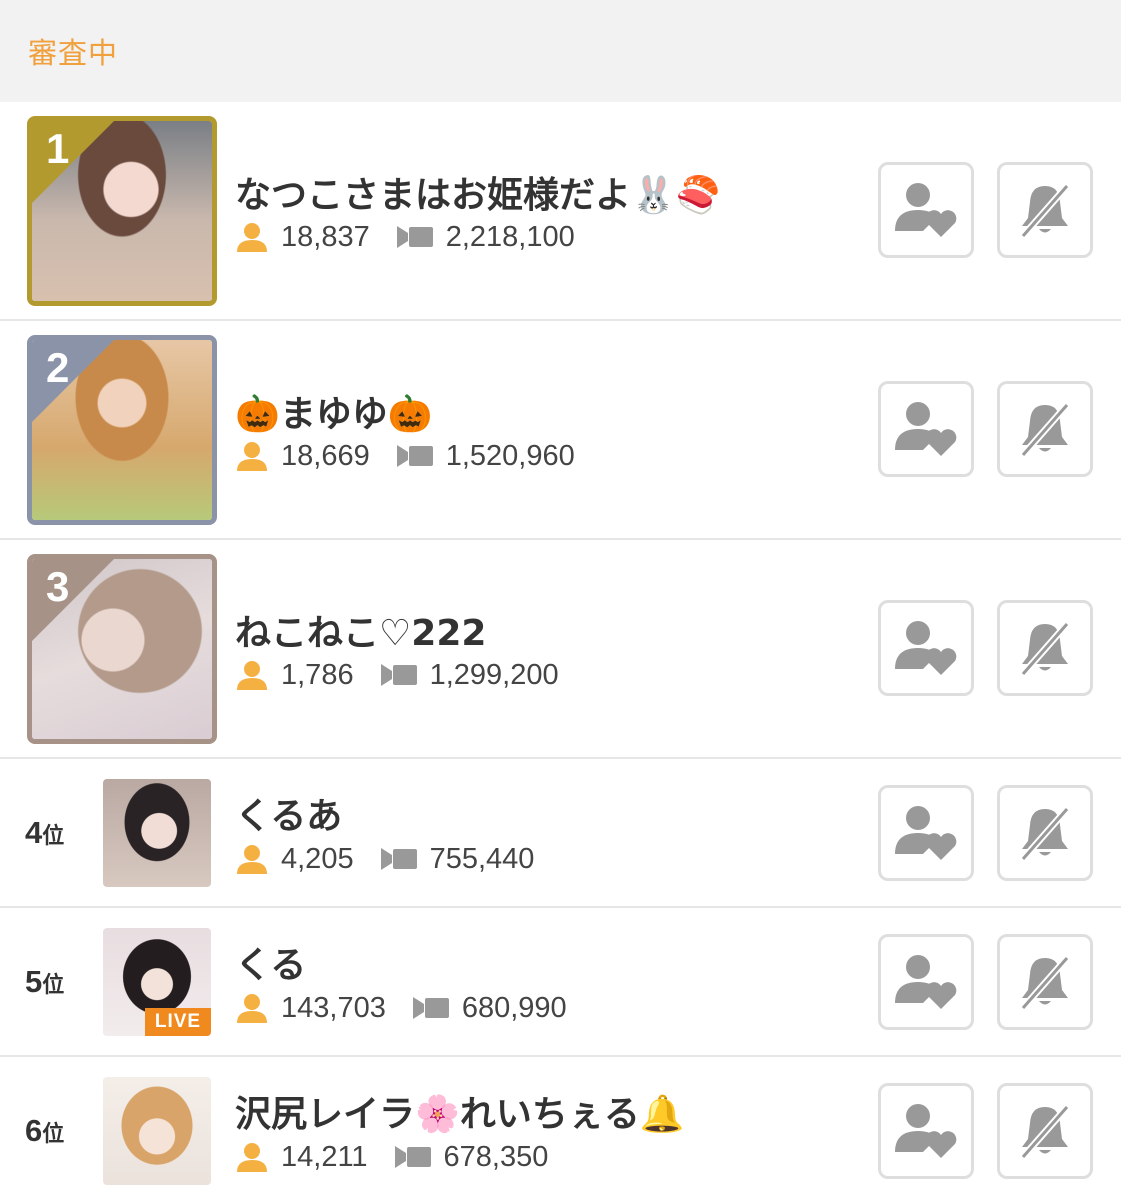  I want to click on follower-count-value: 18,669, so click(325, 455).